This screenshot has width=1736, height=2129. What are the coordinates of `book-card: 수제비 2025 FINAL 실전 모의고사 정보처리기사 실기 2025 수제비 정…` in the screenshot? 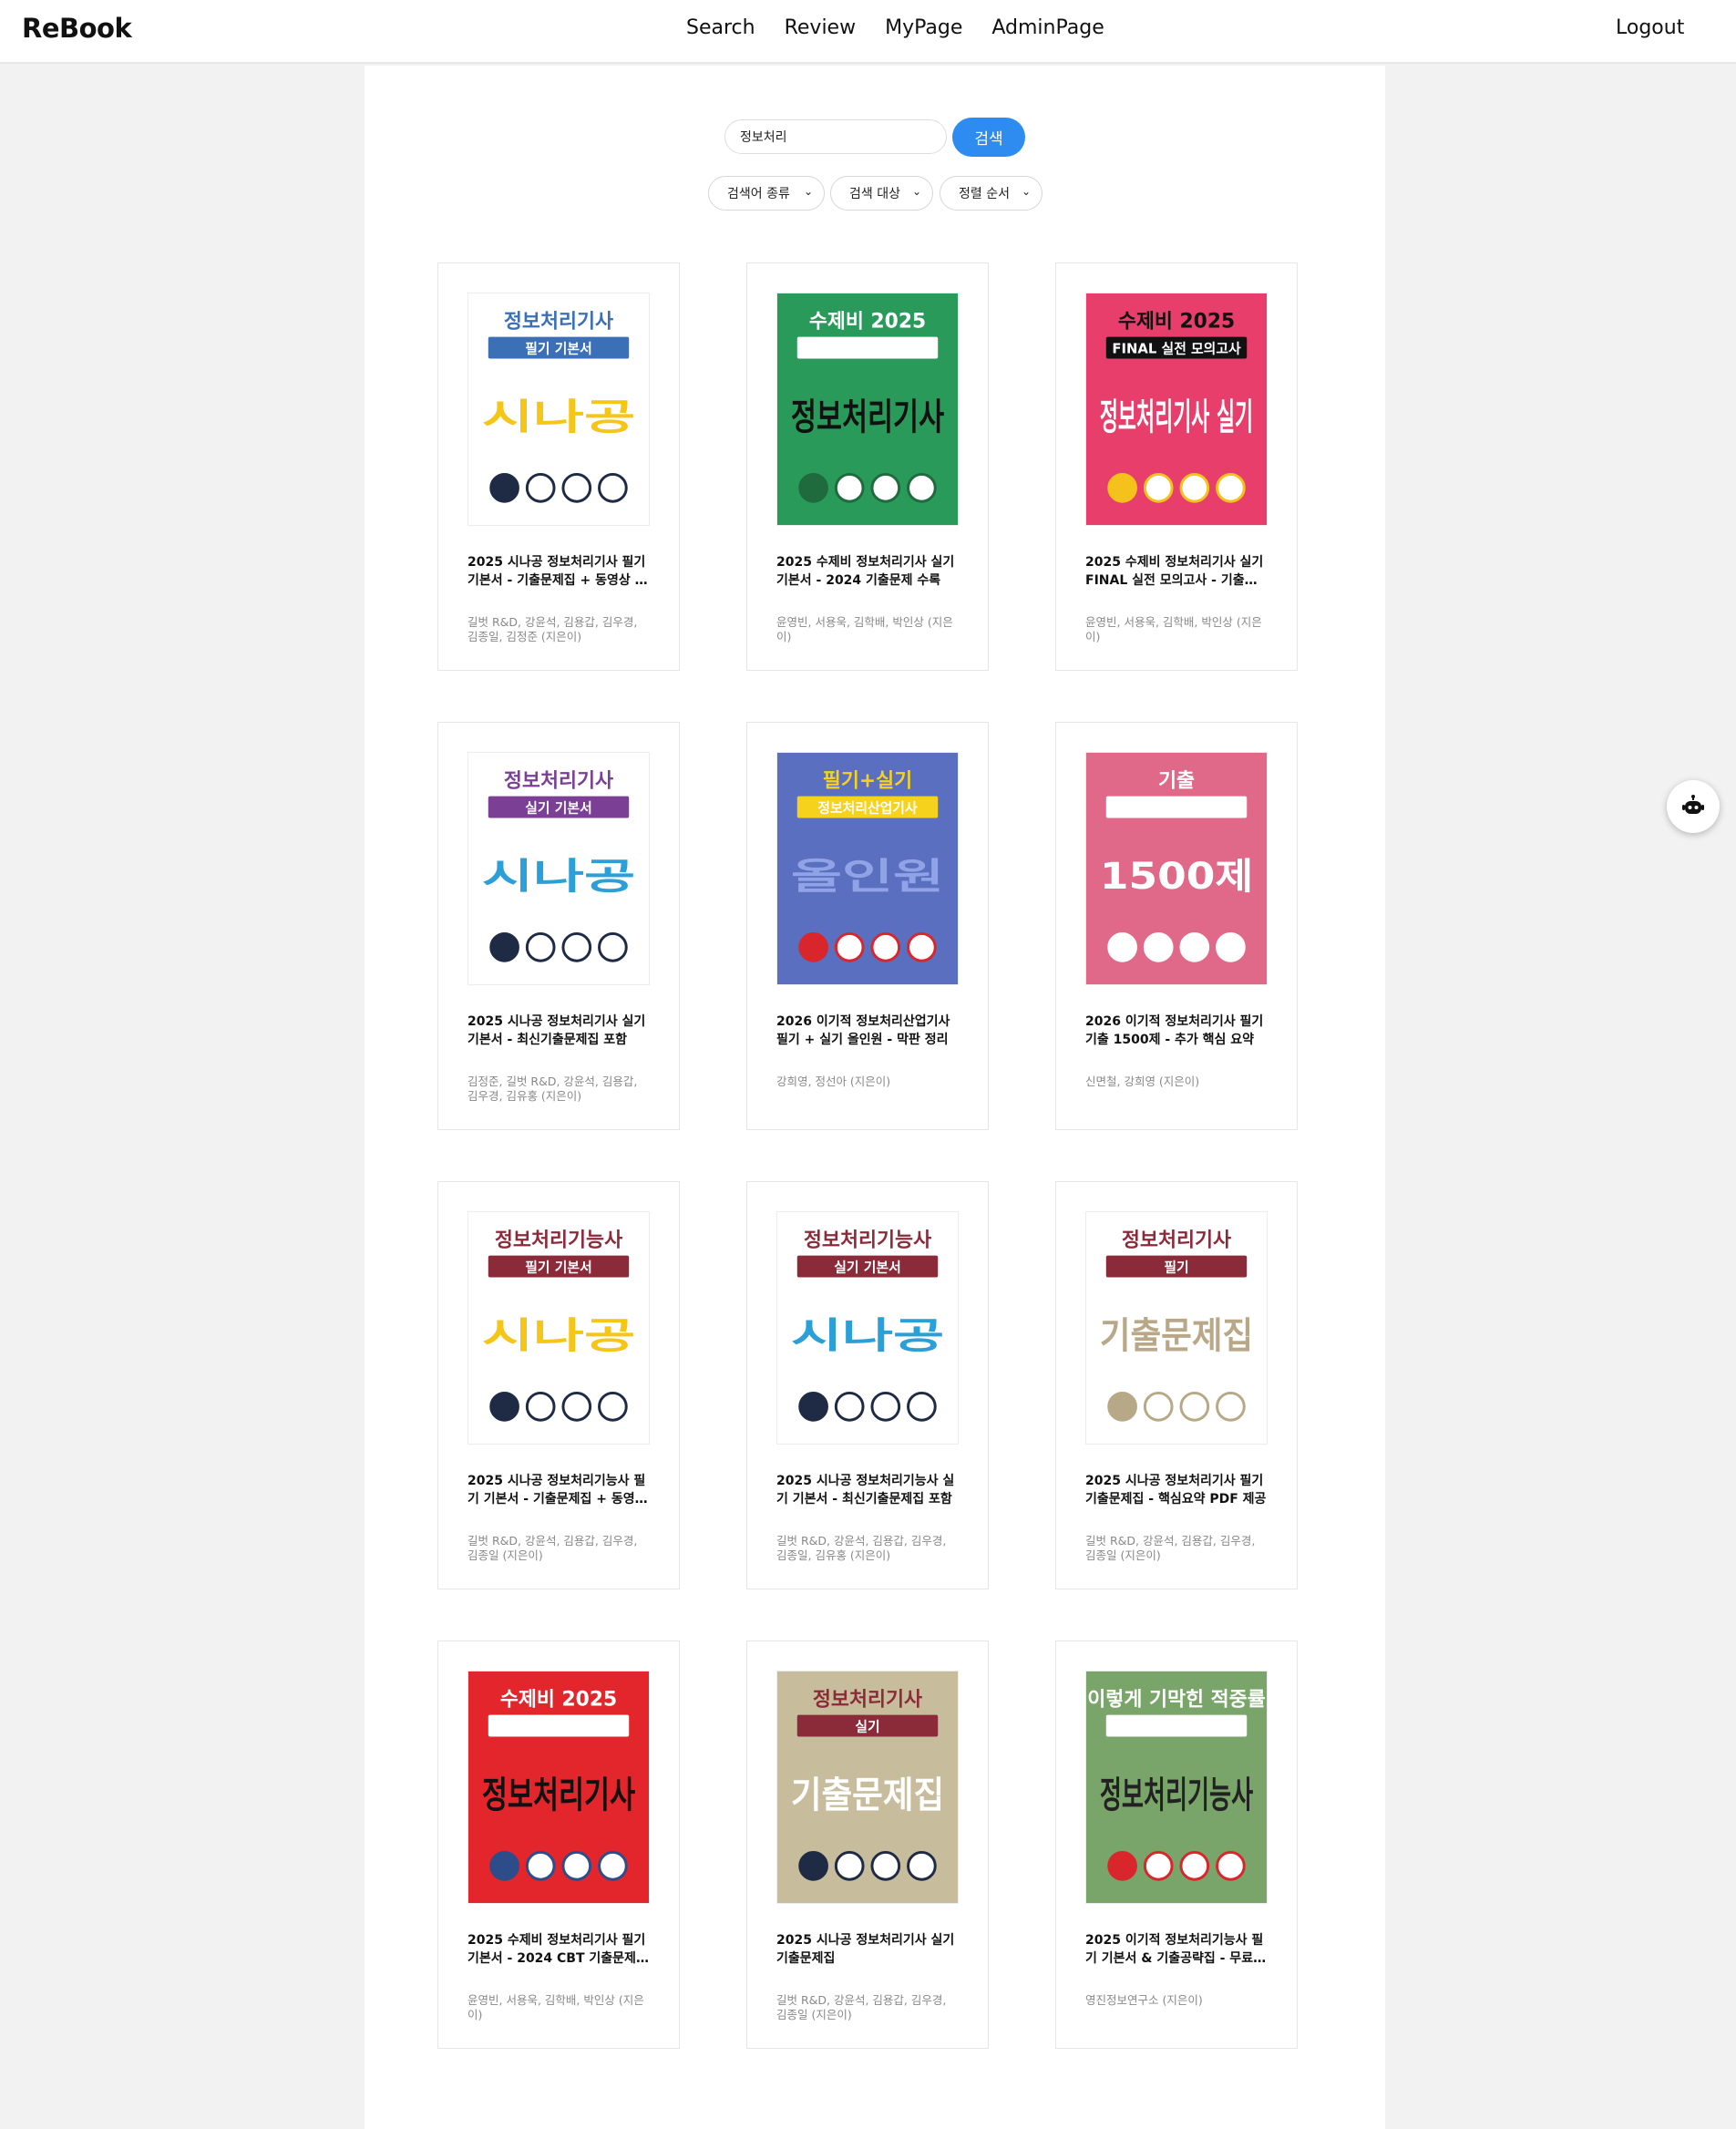 It's located at (1176, 467).